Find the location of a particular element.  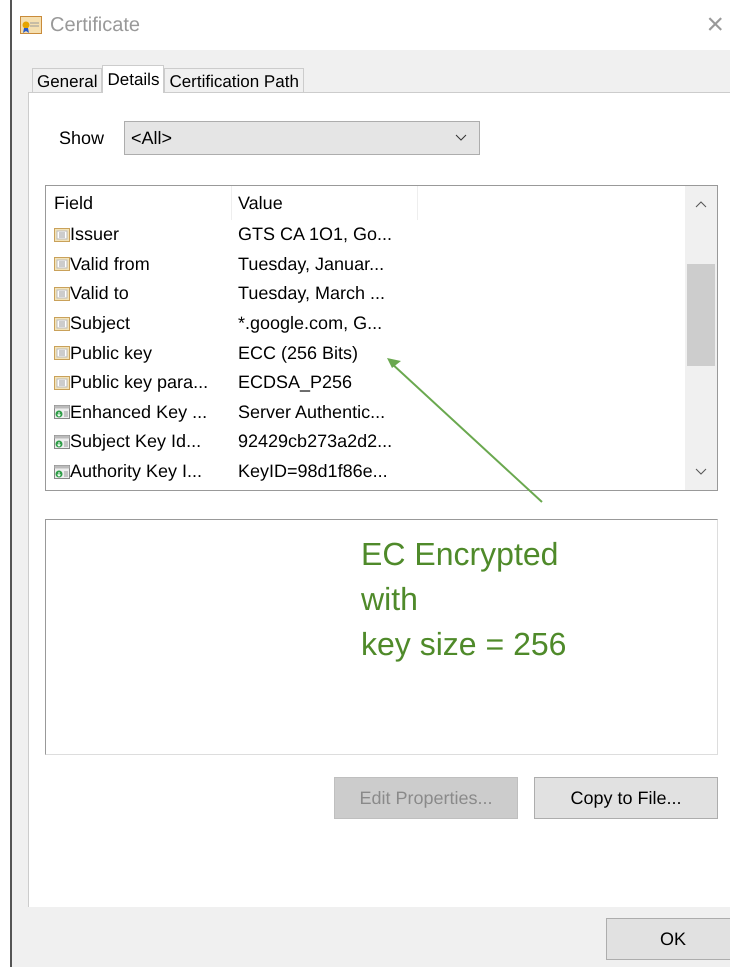

show-dropdown: <All> is located at coordinates (302, 138).